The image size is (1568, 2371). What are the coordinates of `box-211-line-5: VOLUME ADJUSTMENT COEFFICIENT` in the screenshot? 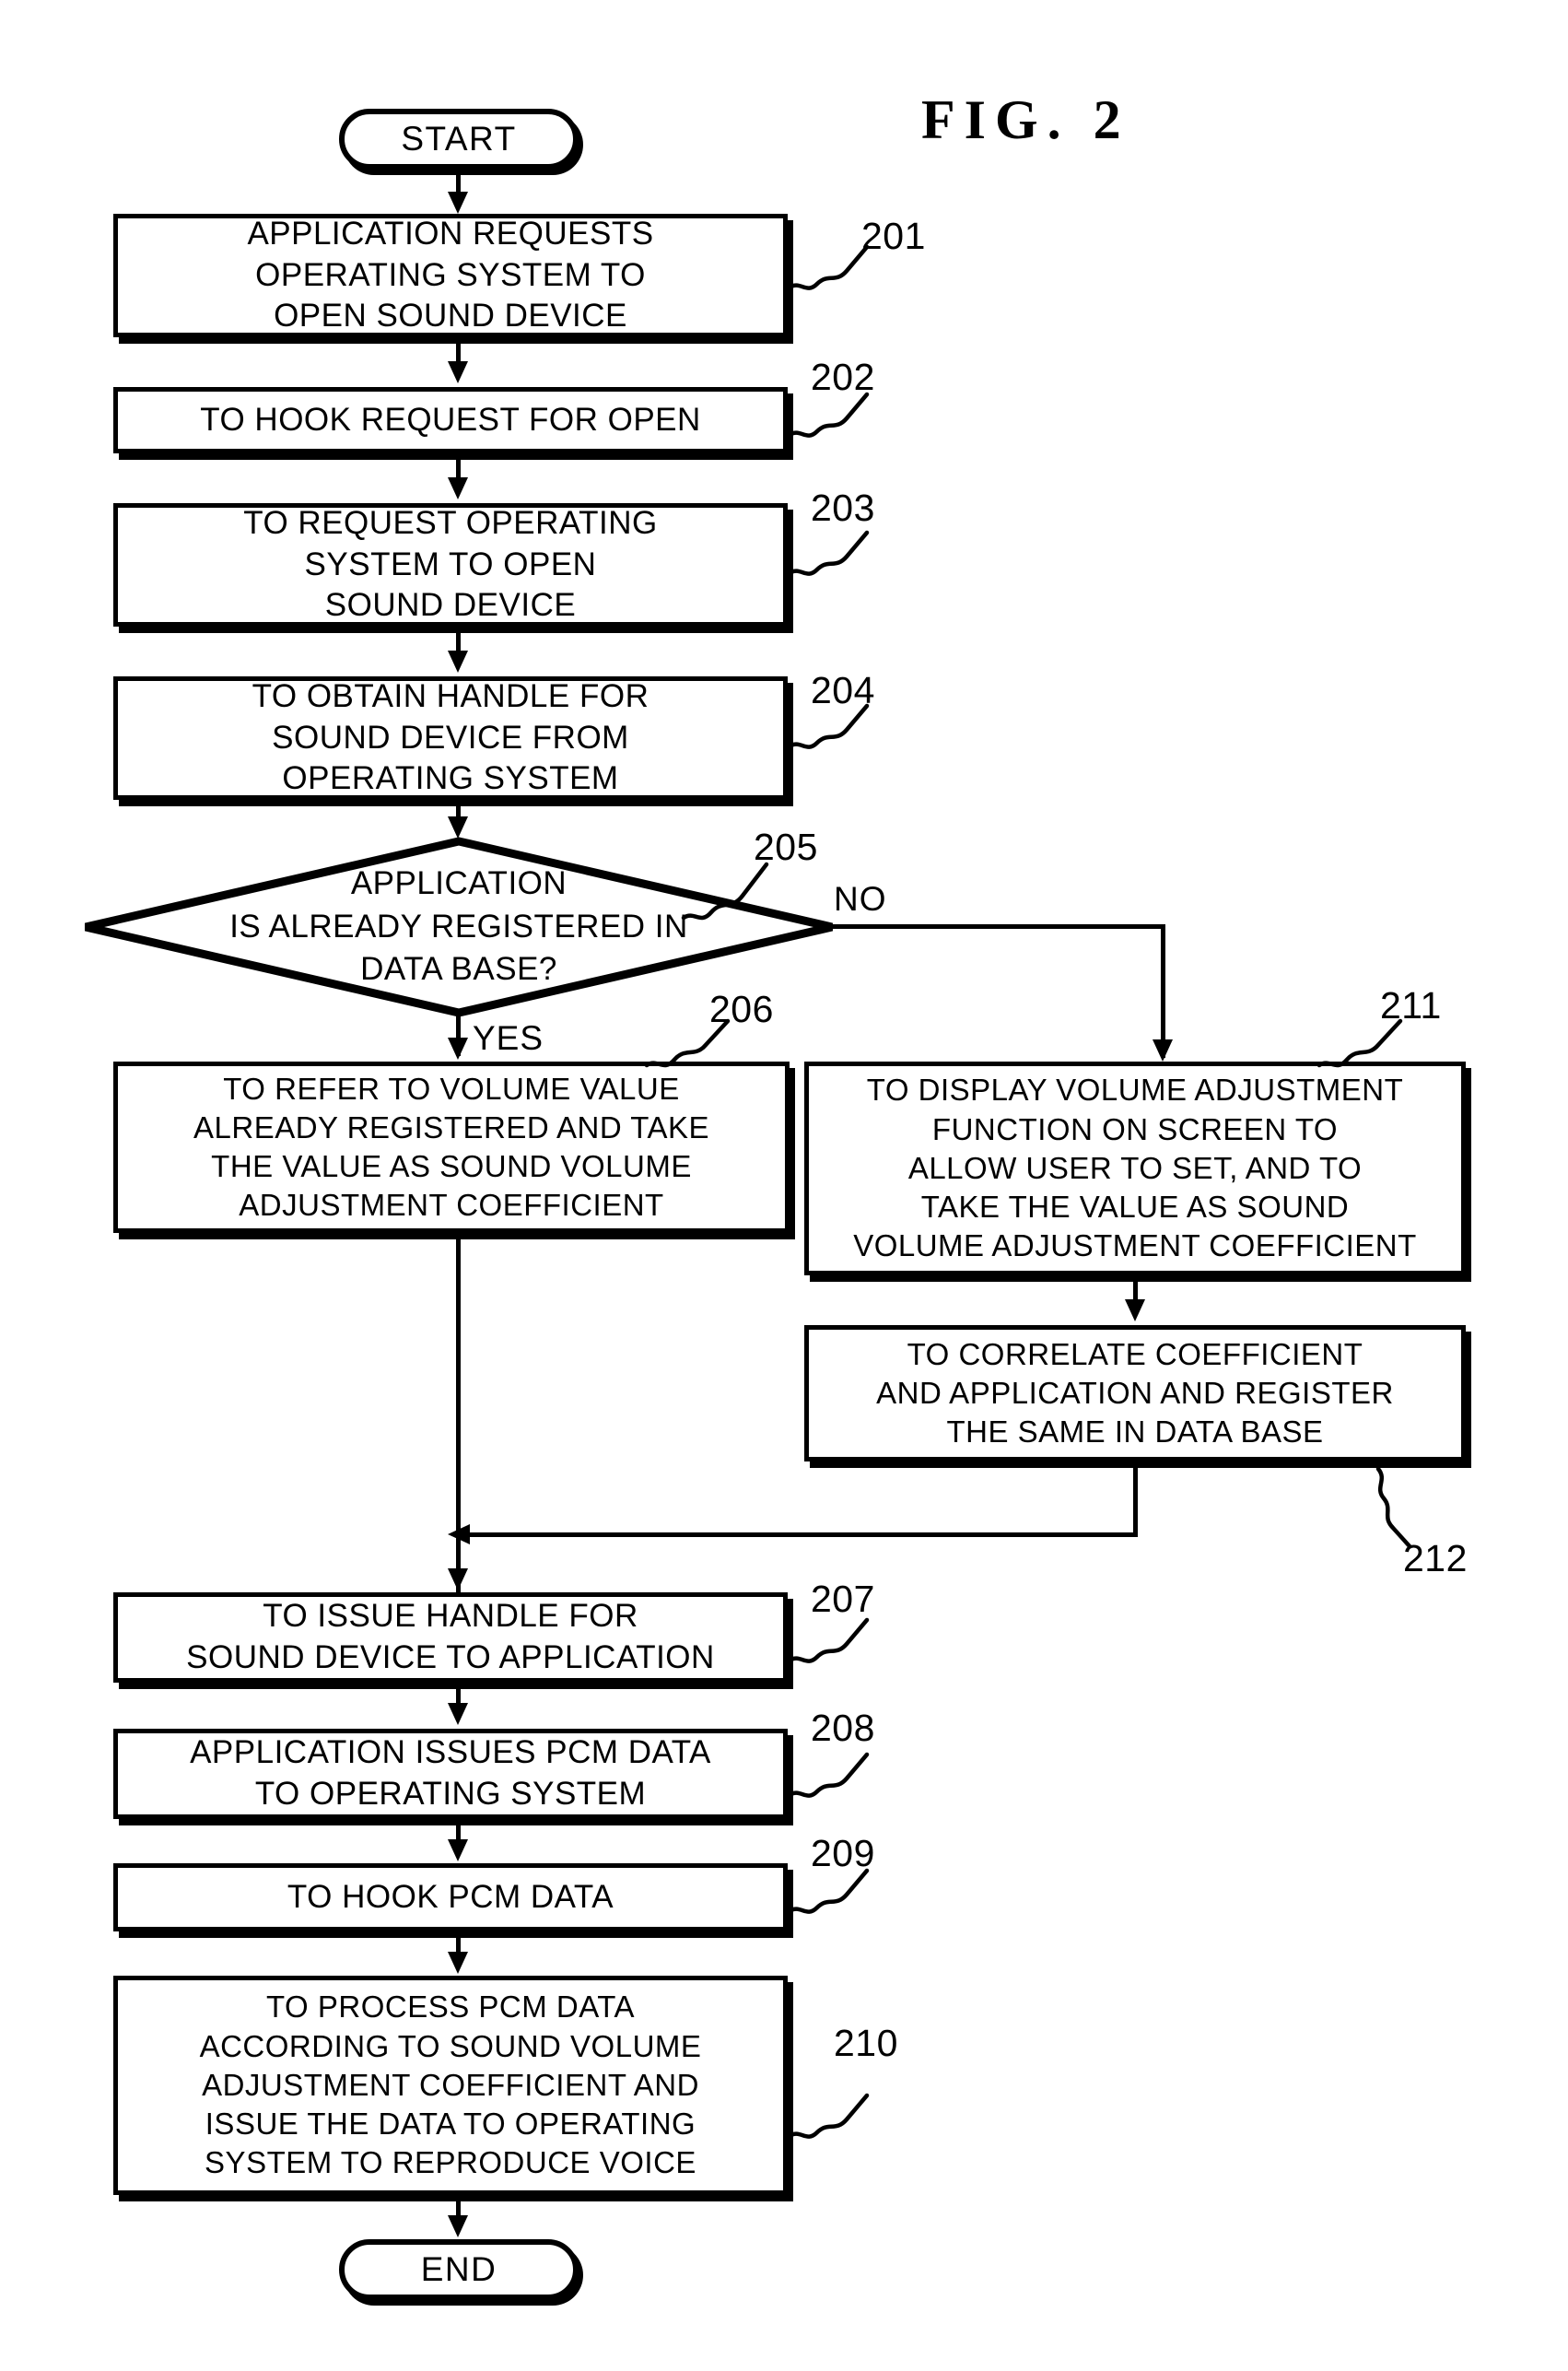 It's located at (1135, 1245).